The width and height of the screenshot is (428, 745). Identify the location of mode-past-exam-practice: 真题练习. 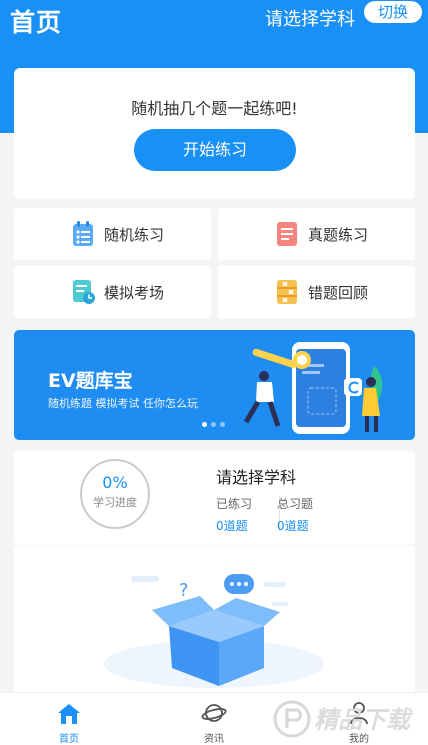
(316, 234).